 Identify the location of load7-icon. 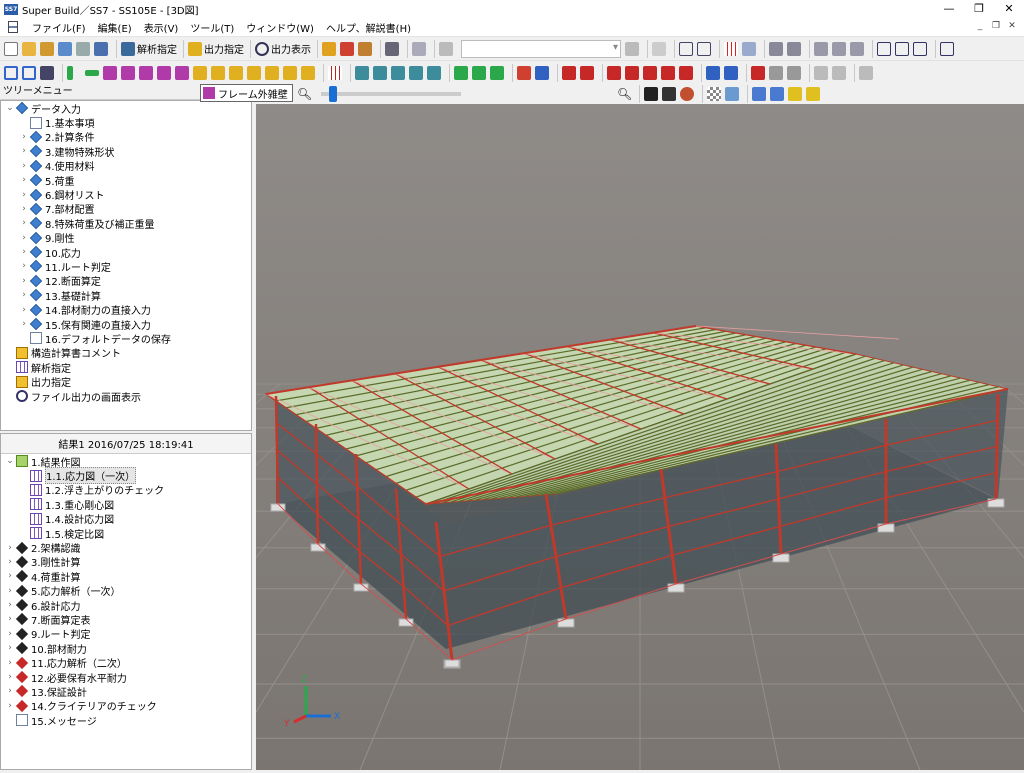
(687, 73).